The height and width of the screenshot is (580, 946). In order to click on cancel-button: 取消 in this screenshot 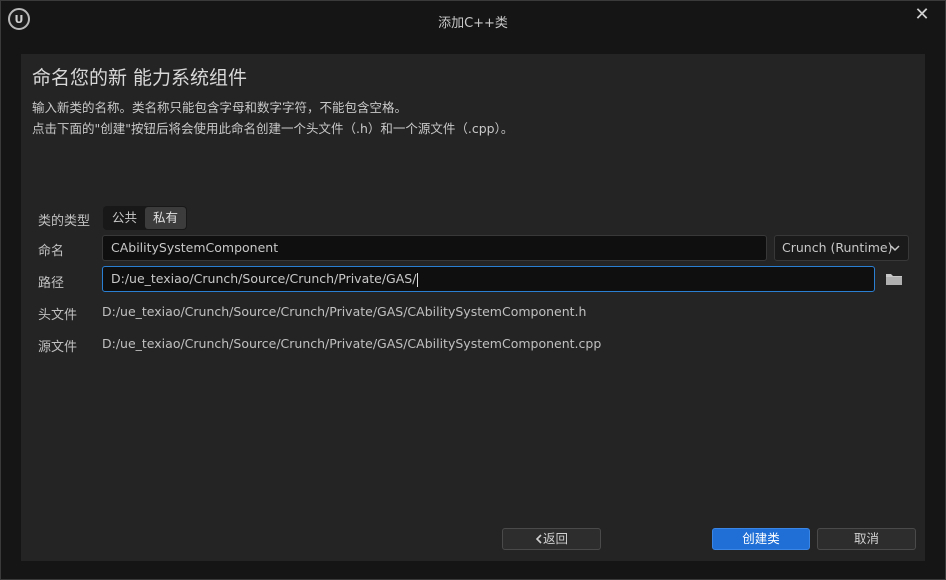, I will do `click(866, 539)`.